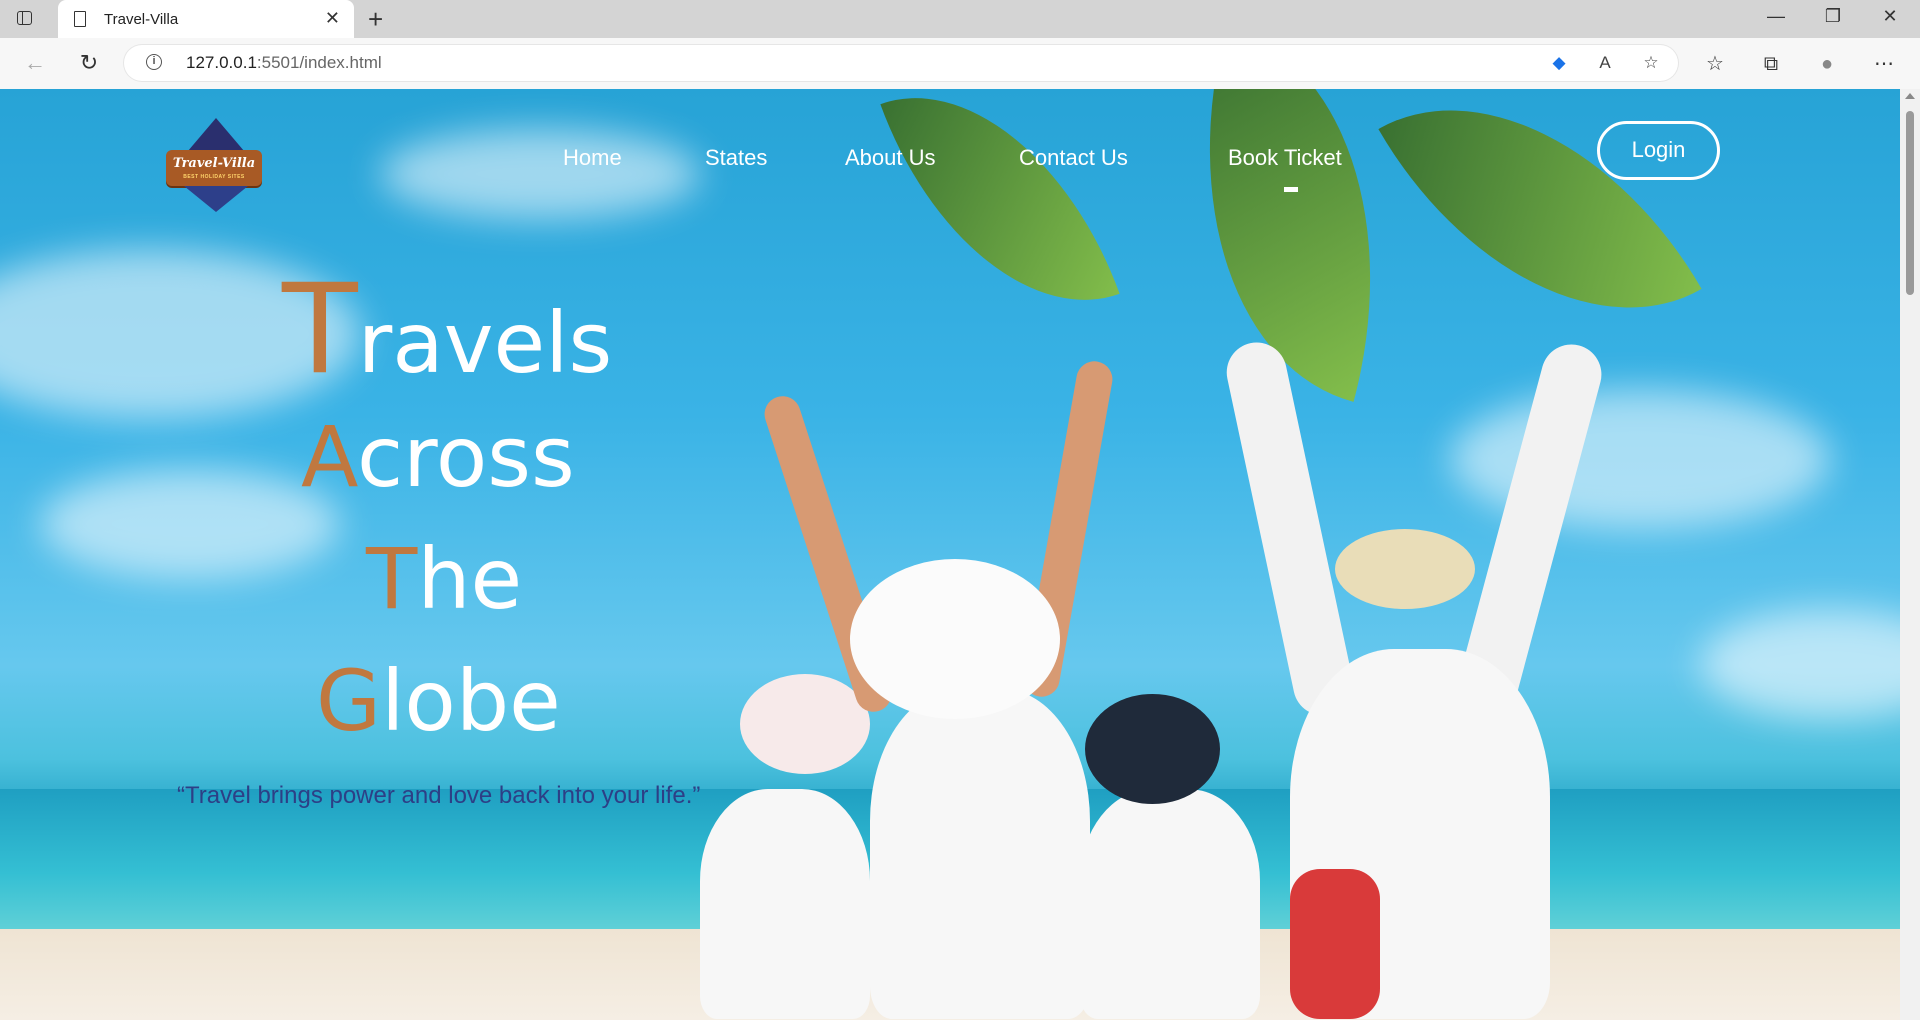 This screenshot has height=1020, width=1920. What do you see at coordinates (438, 701) in the screenshot?
I see `hero-line-globe: Globe` at bounding box center [438, 701].